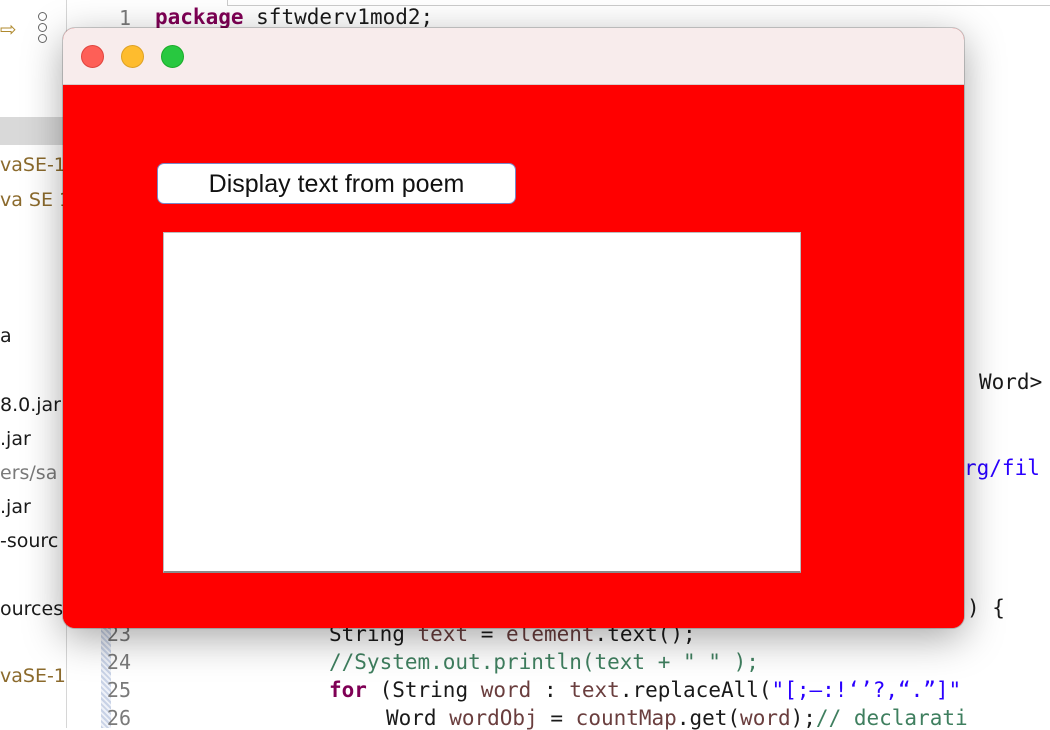 This screenshot has width=1050, height=730. Describe the element at coordinates (695, 690) in the screenshot. I see `code-text: .replaceAll(` at that location.